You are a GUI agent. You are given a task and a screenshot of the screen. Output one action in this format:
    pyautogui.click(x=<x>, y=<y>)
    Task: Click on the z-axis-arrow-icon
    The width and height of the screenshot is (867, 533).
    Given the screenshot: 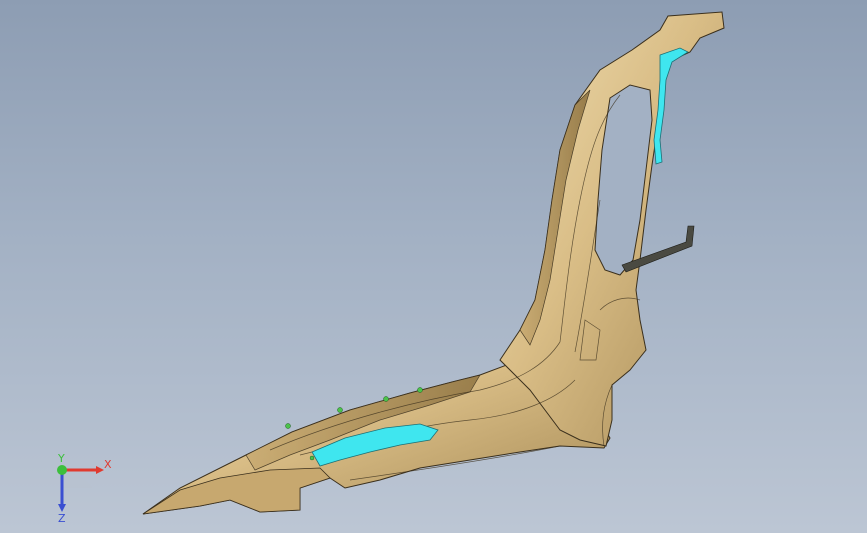 What is the action you would take?
    pyautogui.click(x=62, y=508)
    